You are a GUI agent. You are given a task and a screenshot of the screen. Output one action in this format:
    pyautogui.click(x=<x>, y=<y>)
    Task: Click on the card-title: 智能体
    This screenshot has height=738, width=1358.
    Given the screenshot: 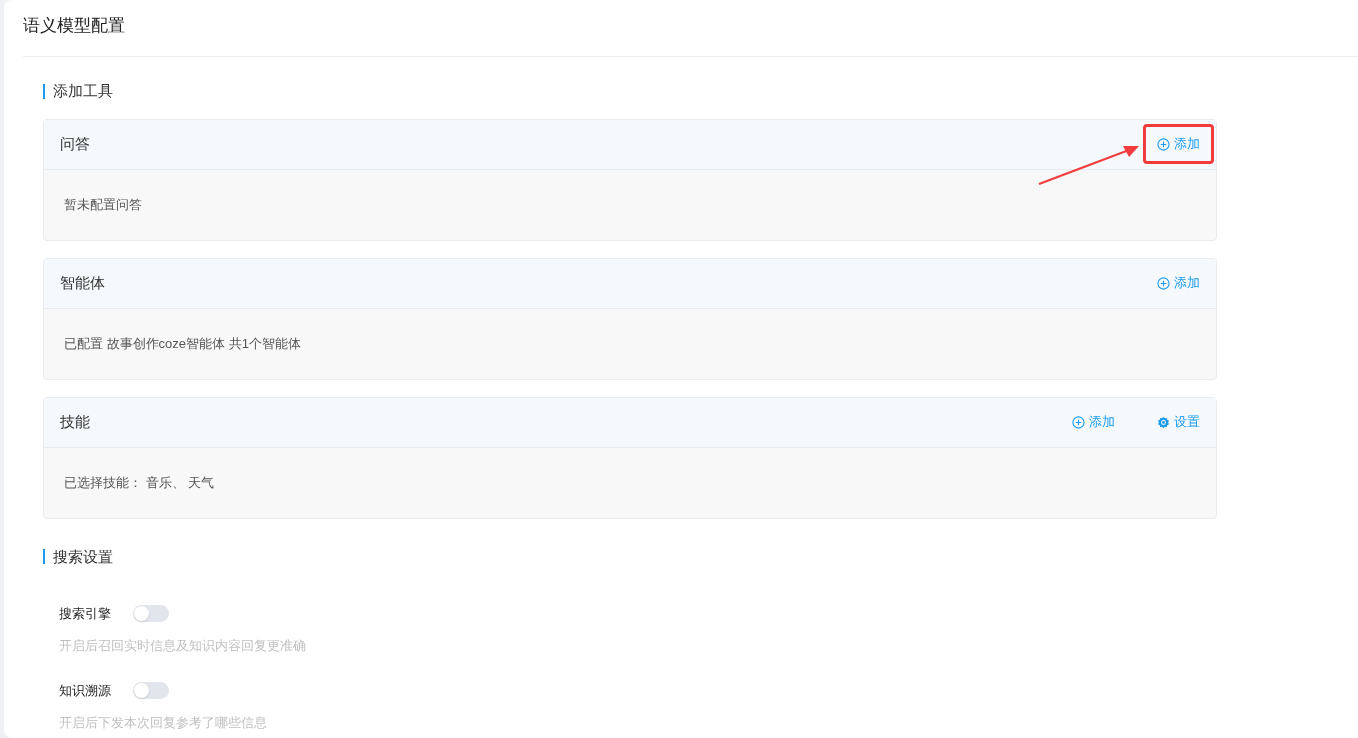 What is the action you would take?
    pyautogui.click(x=82, y=282)
    